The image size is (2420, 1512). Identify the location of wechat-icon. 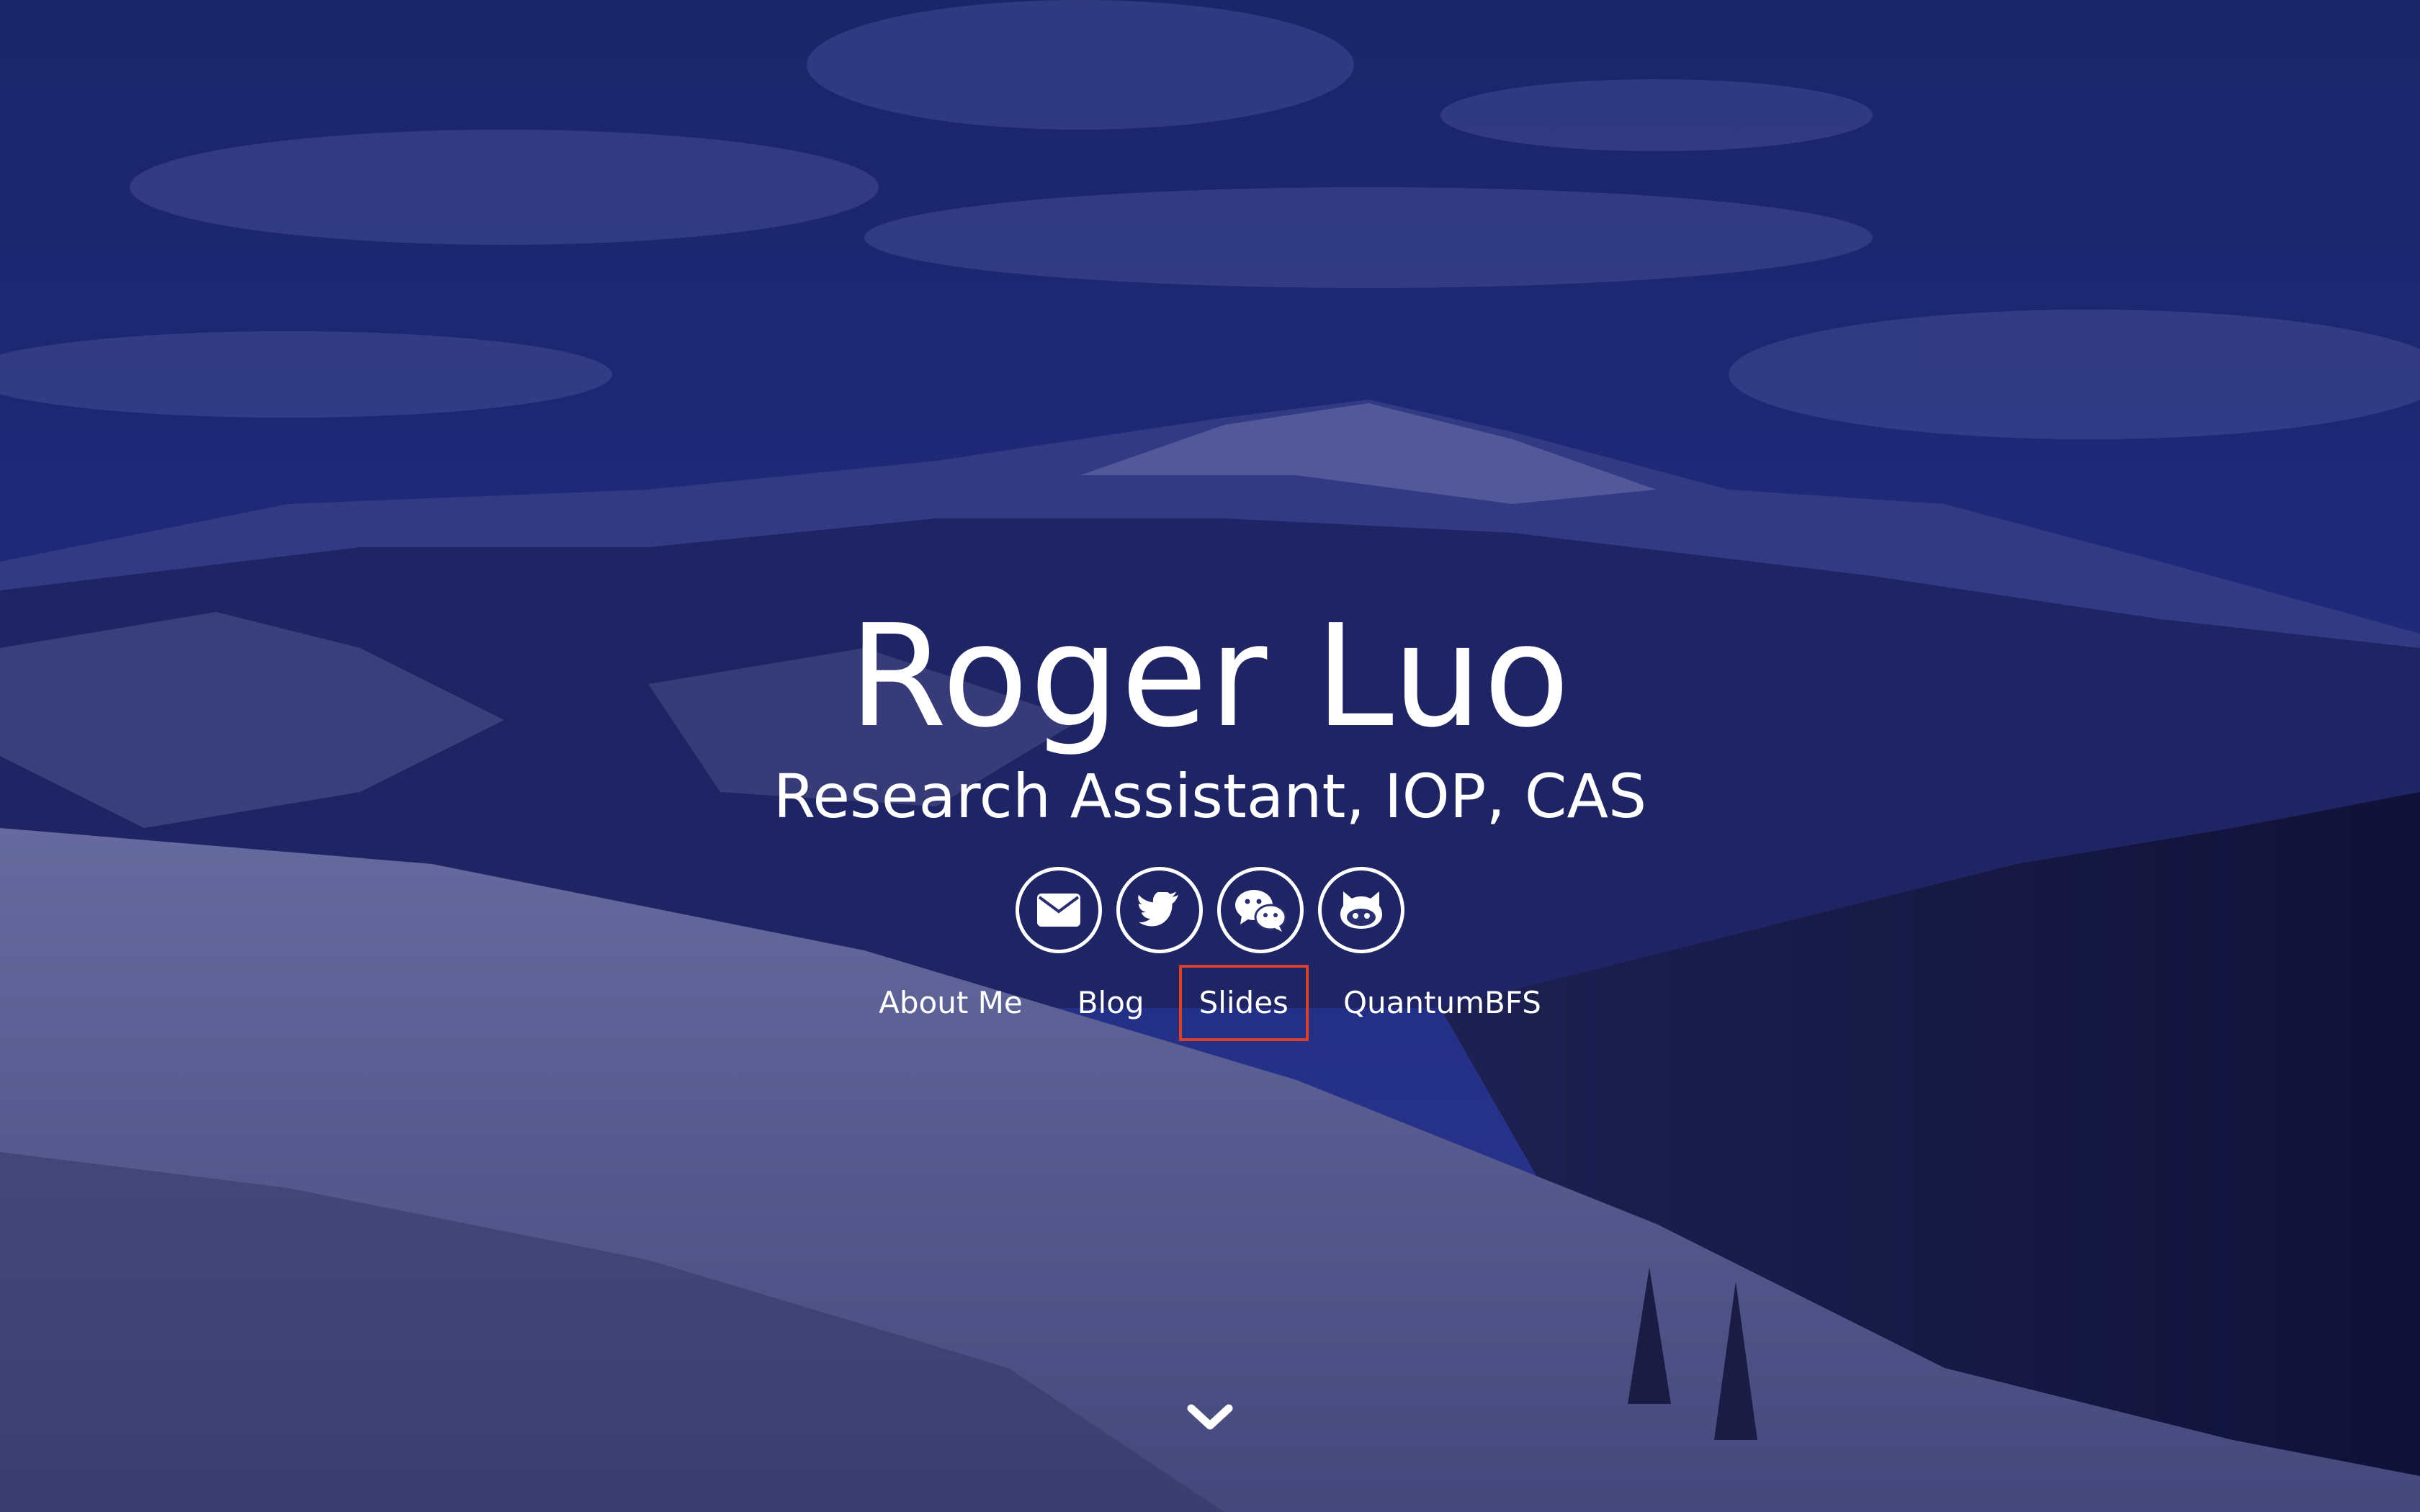
(1260, 911).